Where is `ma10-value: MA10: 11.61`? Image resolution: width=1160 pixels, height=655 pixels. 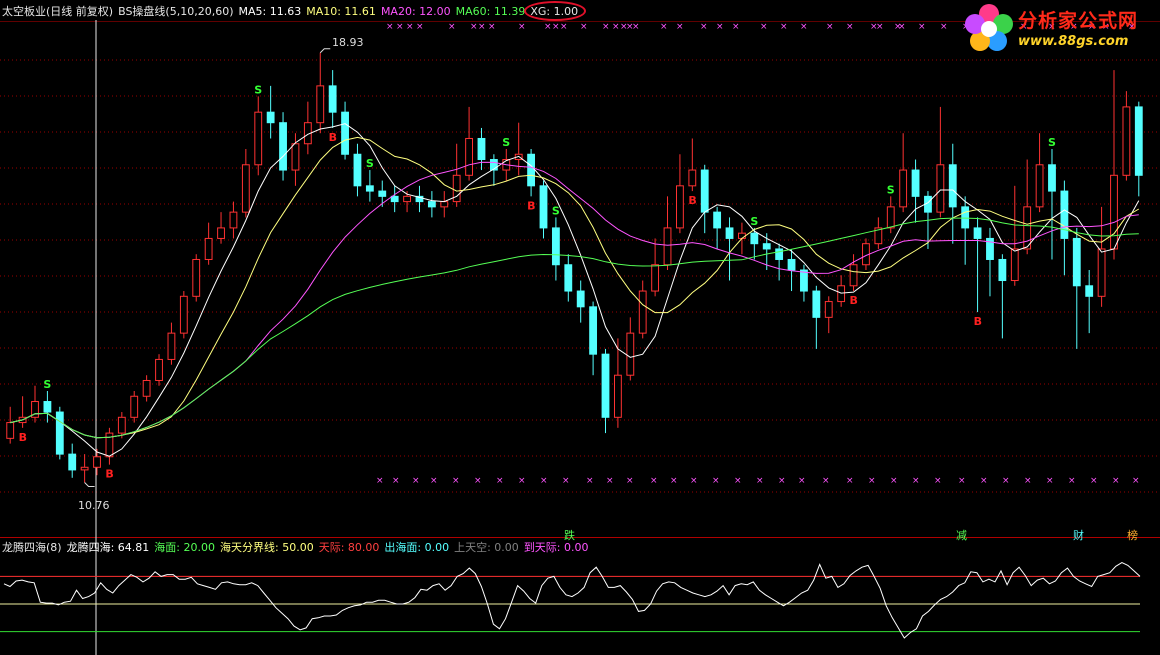
ma10-value: MA10: 11.61 is located at coordinates (341, 11).